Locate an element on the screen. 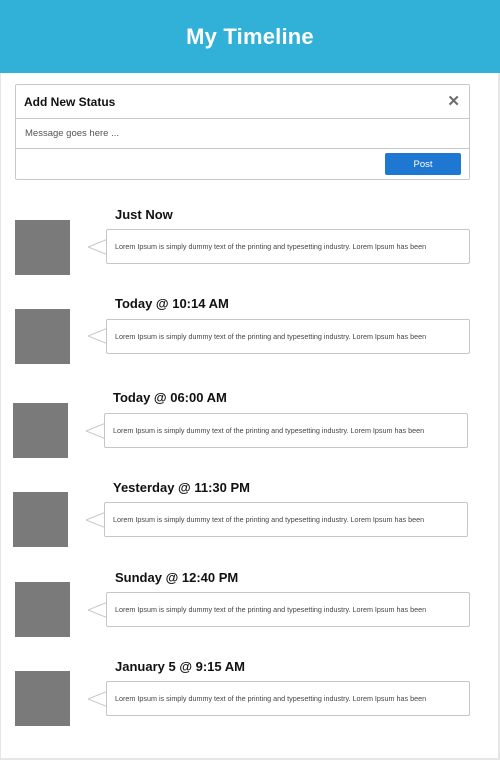 This screenshot has height=760, width=500. entry-timestamp: January 5 @ 9:15 AM is located at coordinates (180, 666).